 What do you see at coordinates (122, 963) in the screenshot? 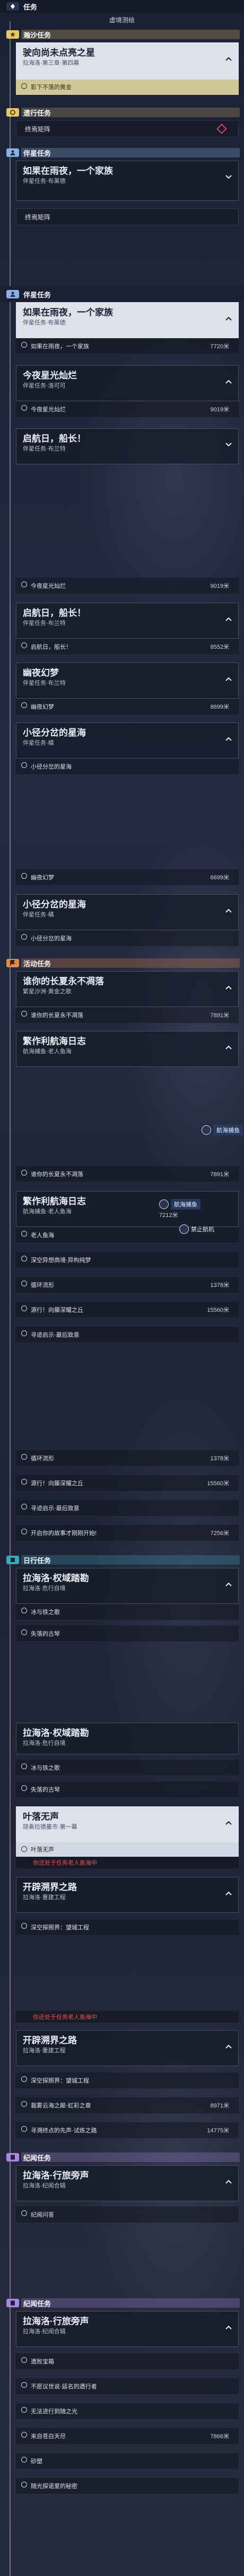
I see `event-quest-header: 活动任务` at bounding box center [122, 963].